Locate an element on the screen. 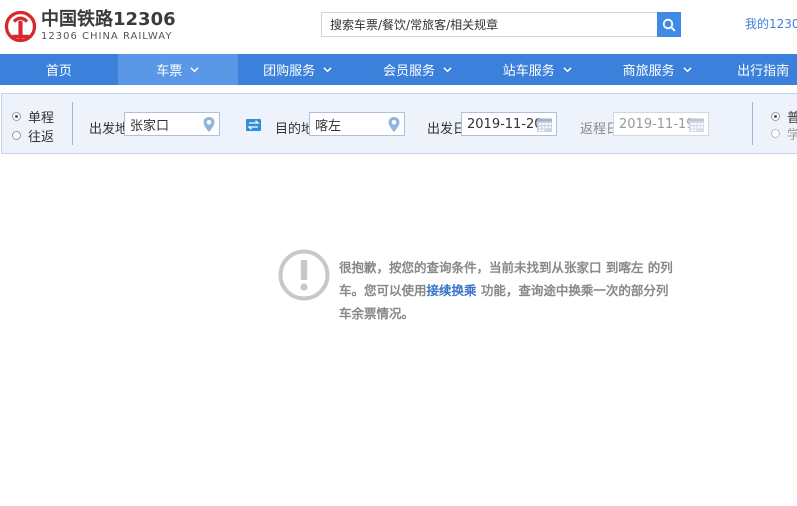 This screenshot has width=797, height=506. to-station-field is located at coordinates (357, 124).